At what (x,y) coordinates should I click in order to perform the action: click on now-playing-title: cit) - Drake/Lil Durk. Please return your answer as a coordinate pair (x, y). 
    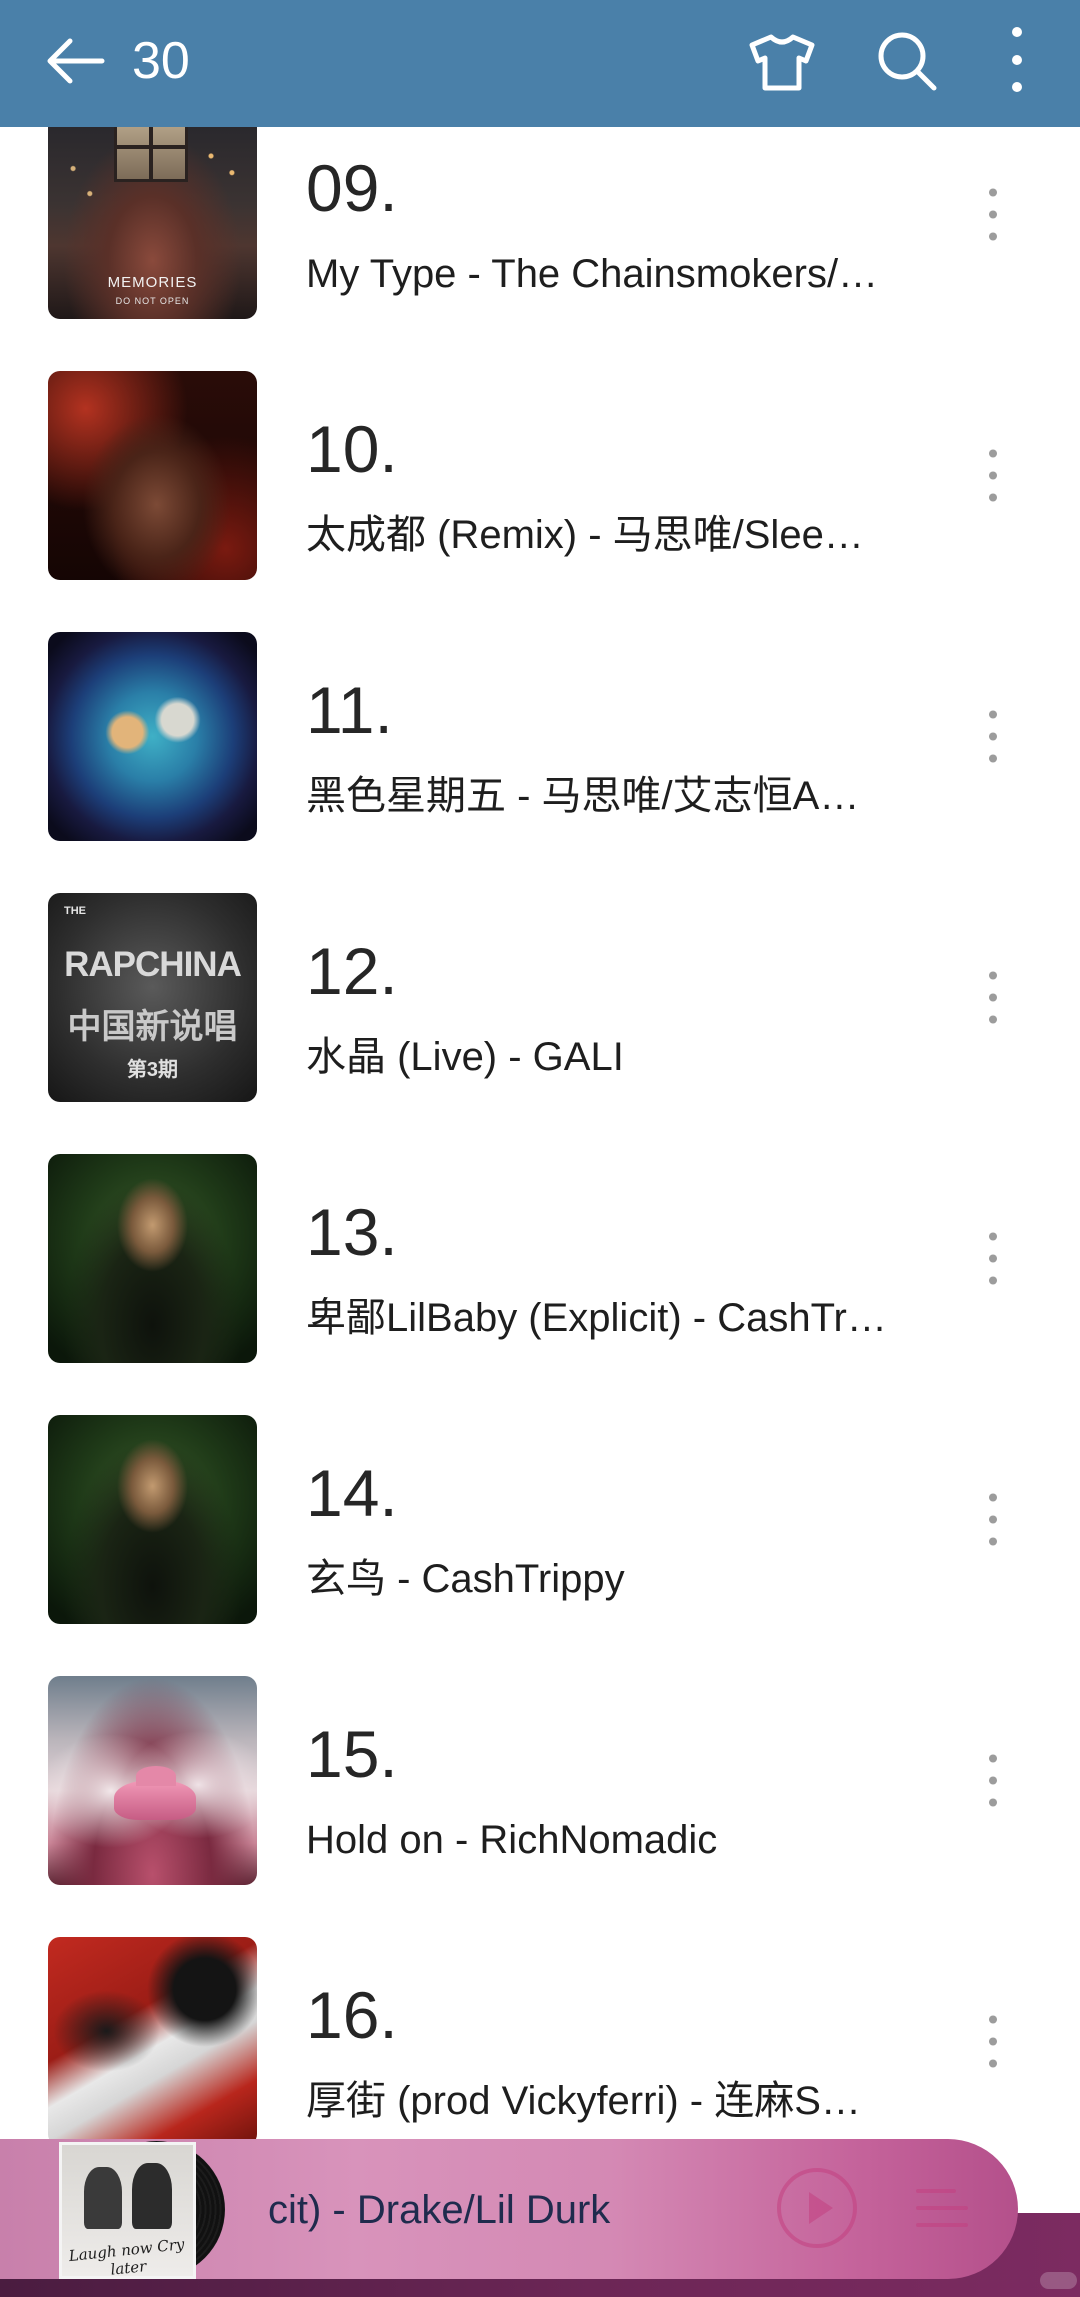
    Looking at the image, I should click on (439, 2210).